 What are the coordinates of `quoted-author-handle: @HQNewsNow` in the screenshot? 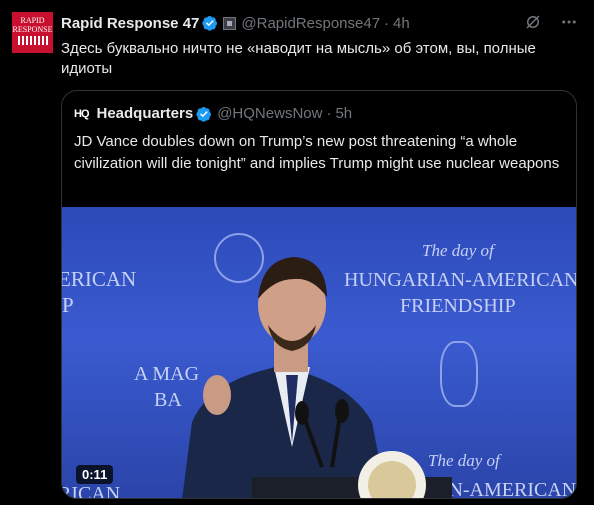 It's located at (269, 113).